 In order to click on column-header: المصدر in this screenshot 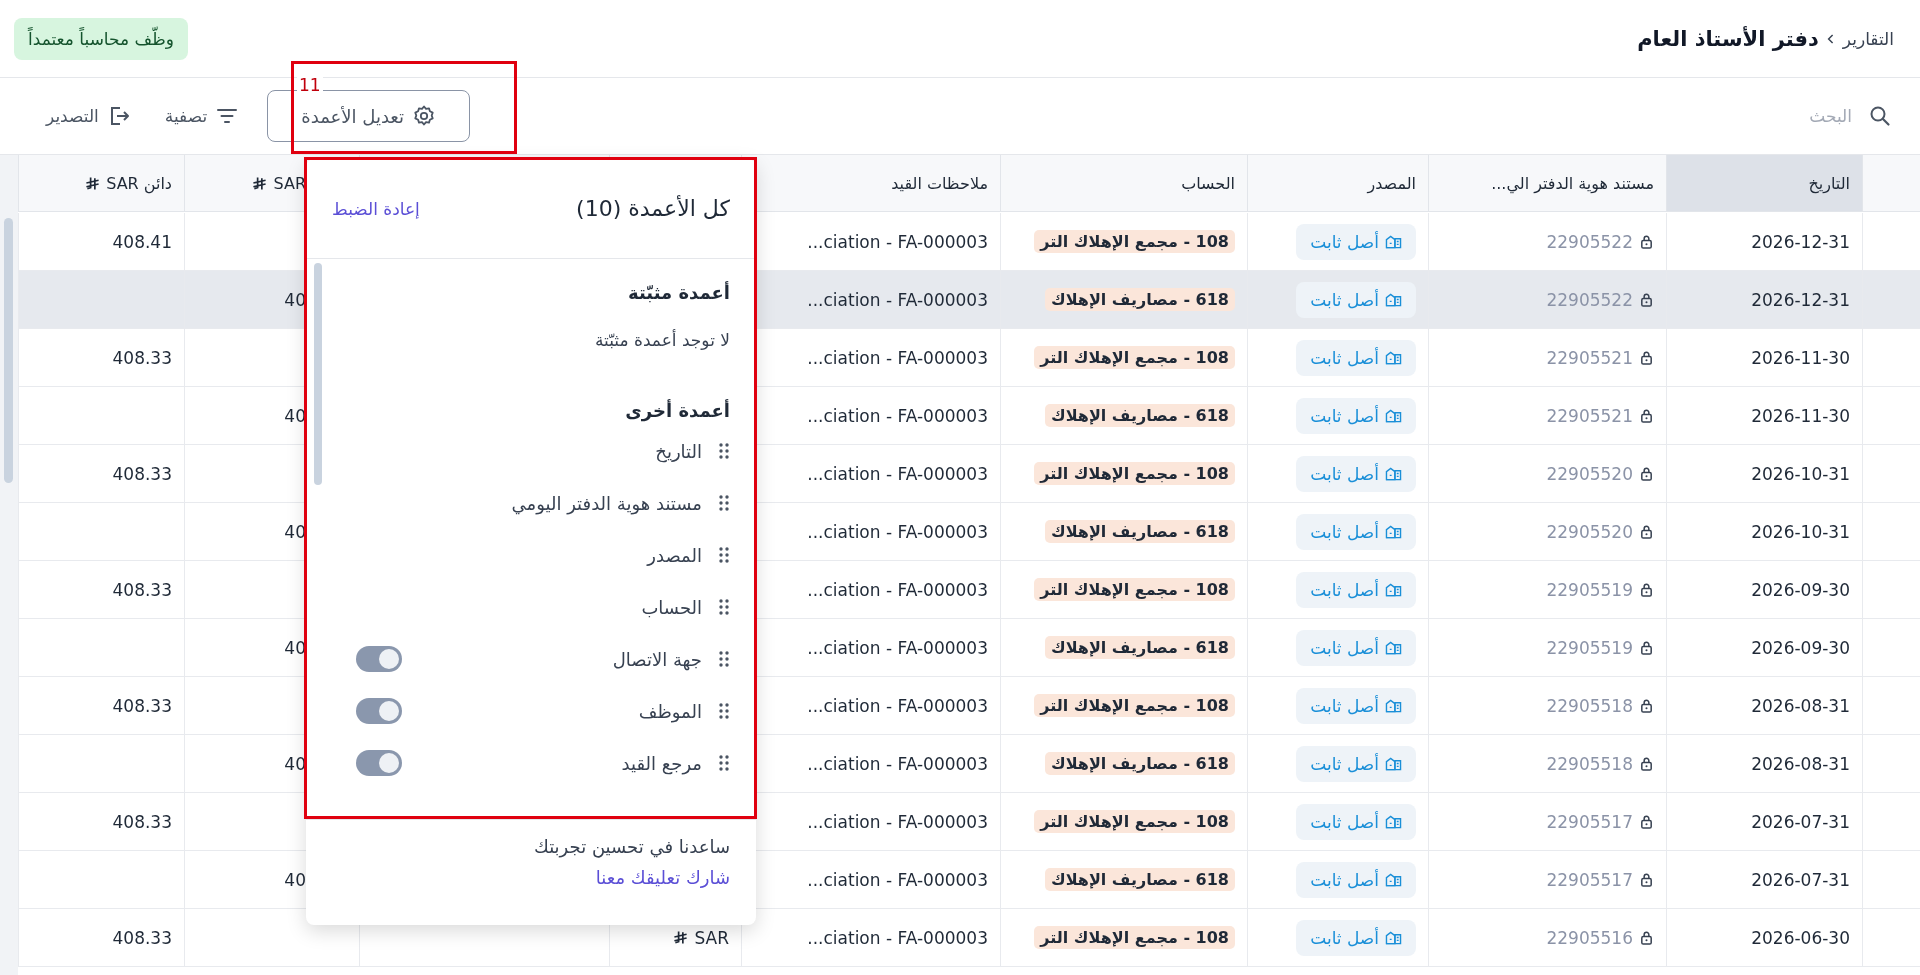, I will do `click(1337, 183)`.